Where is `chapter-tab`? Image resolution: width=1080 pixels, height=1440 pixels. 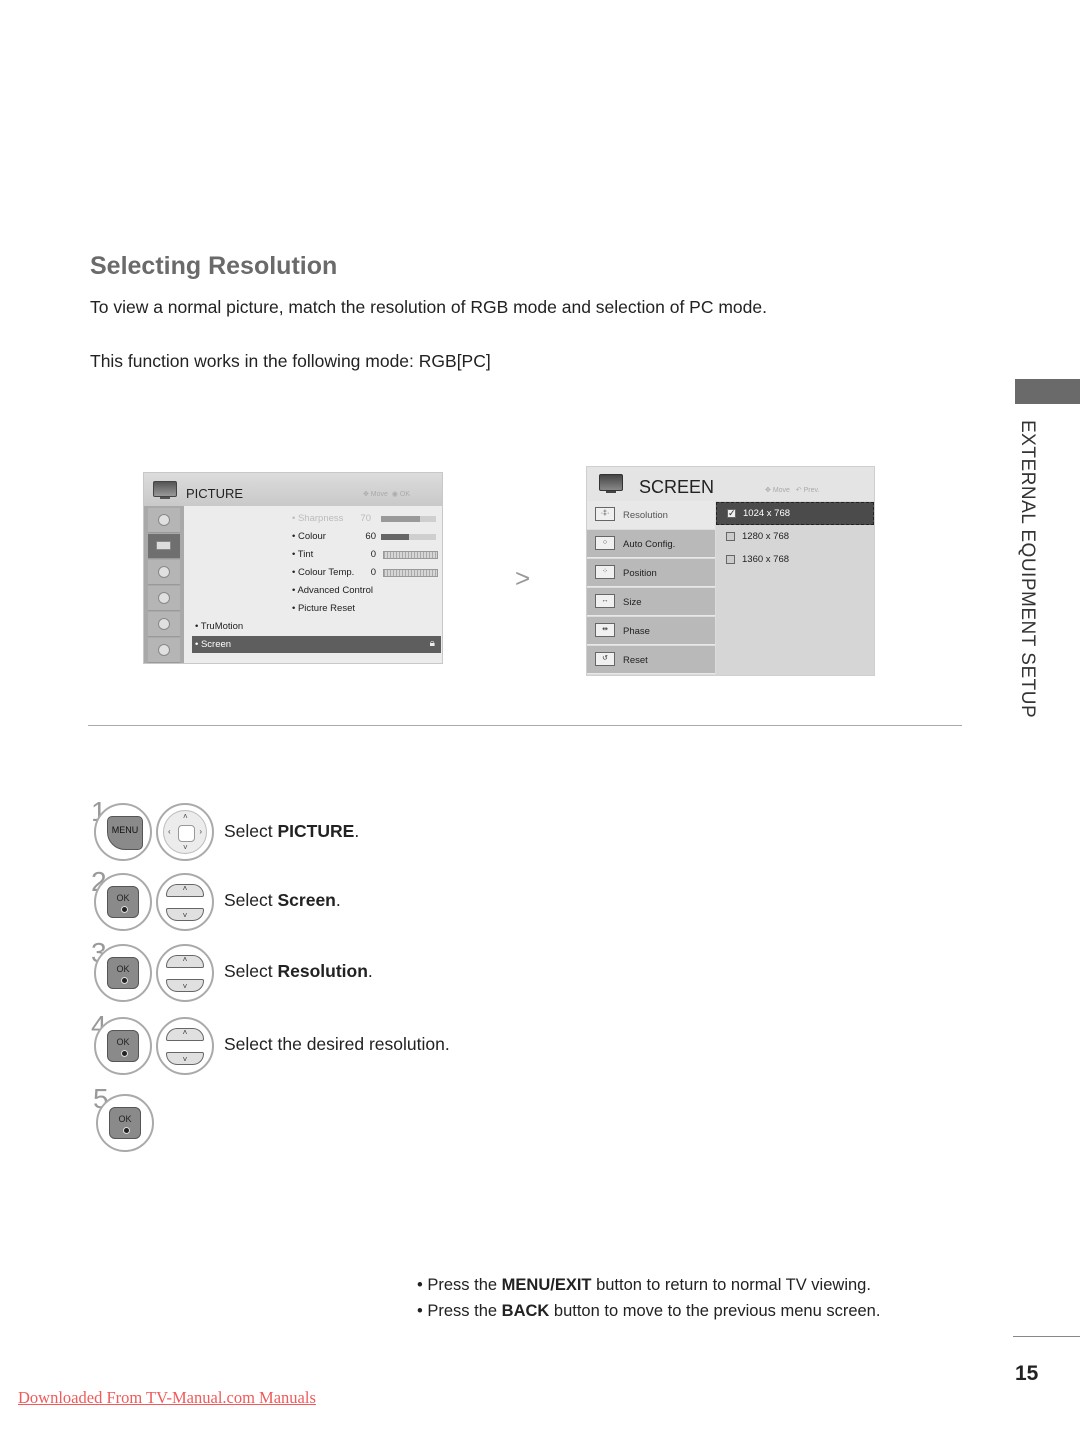
chapter-tab is located at coordinates (1047, 391).